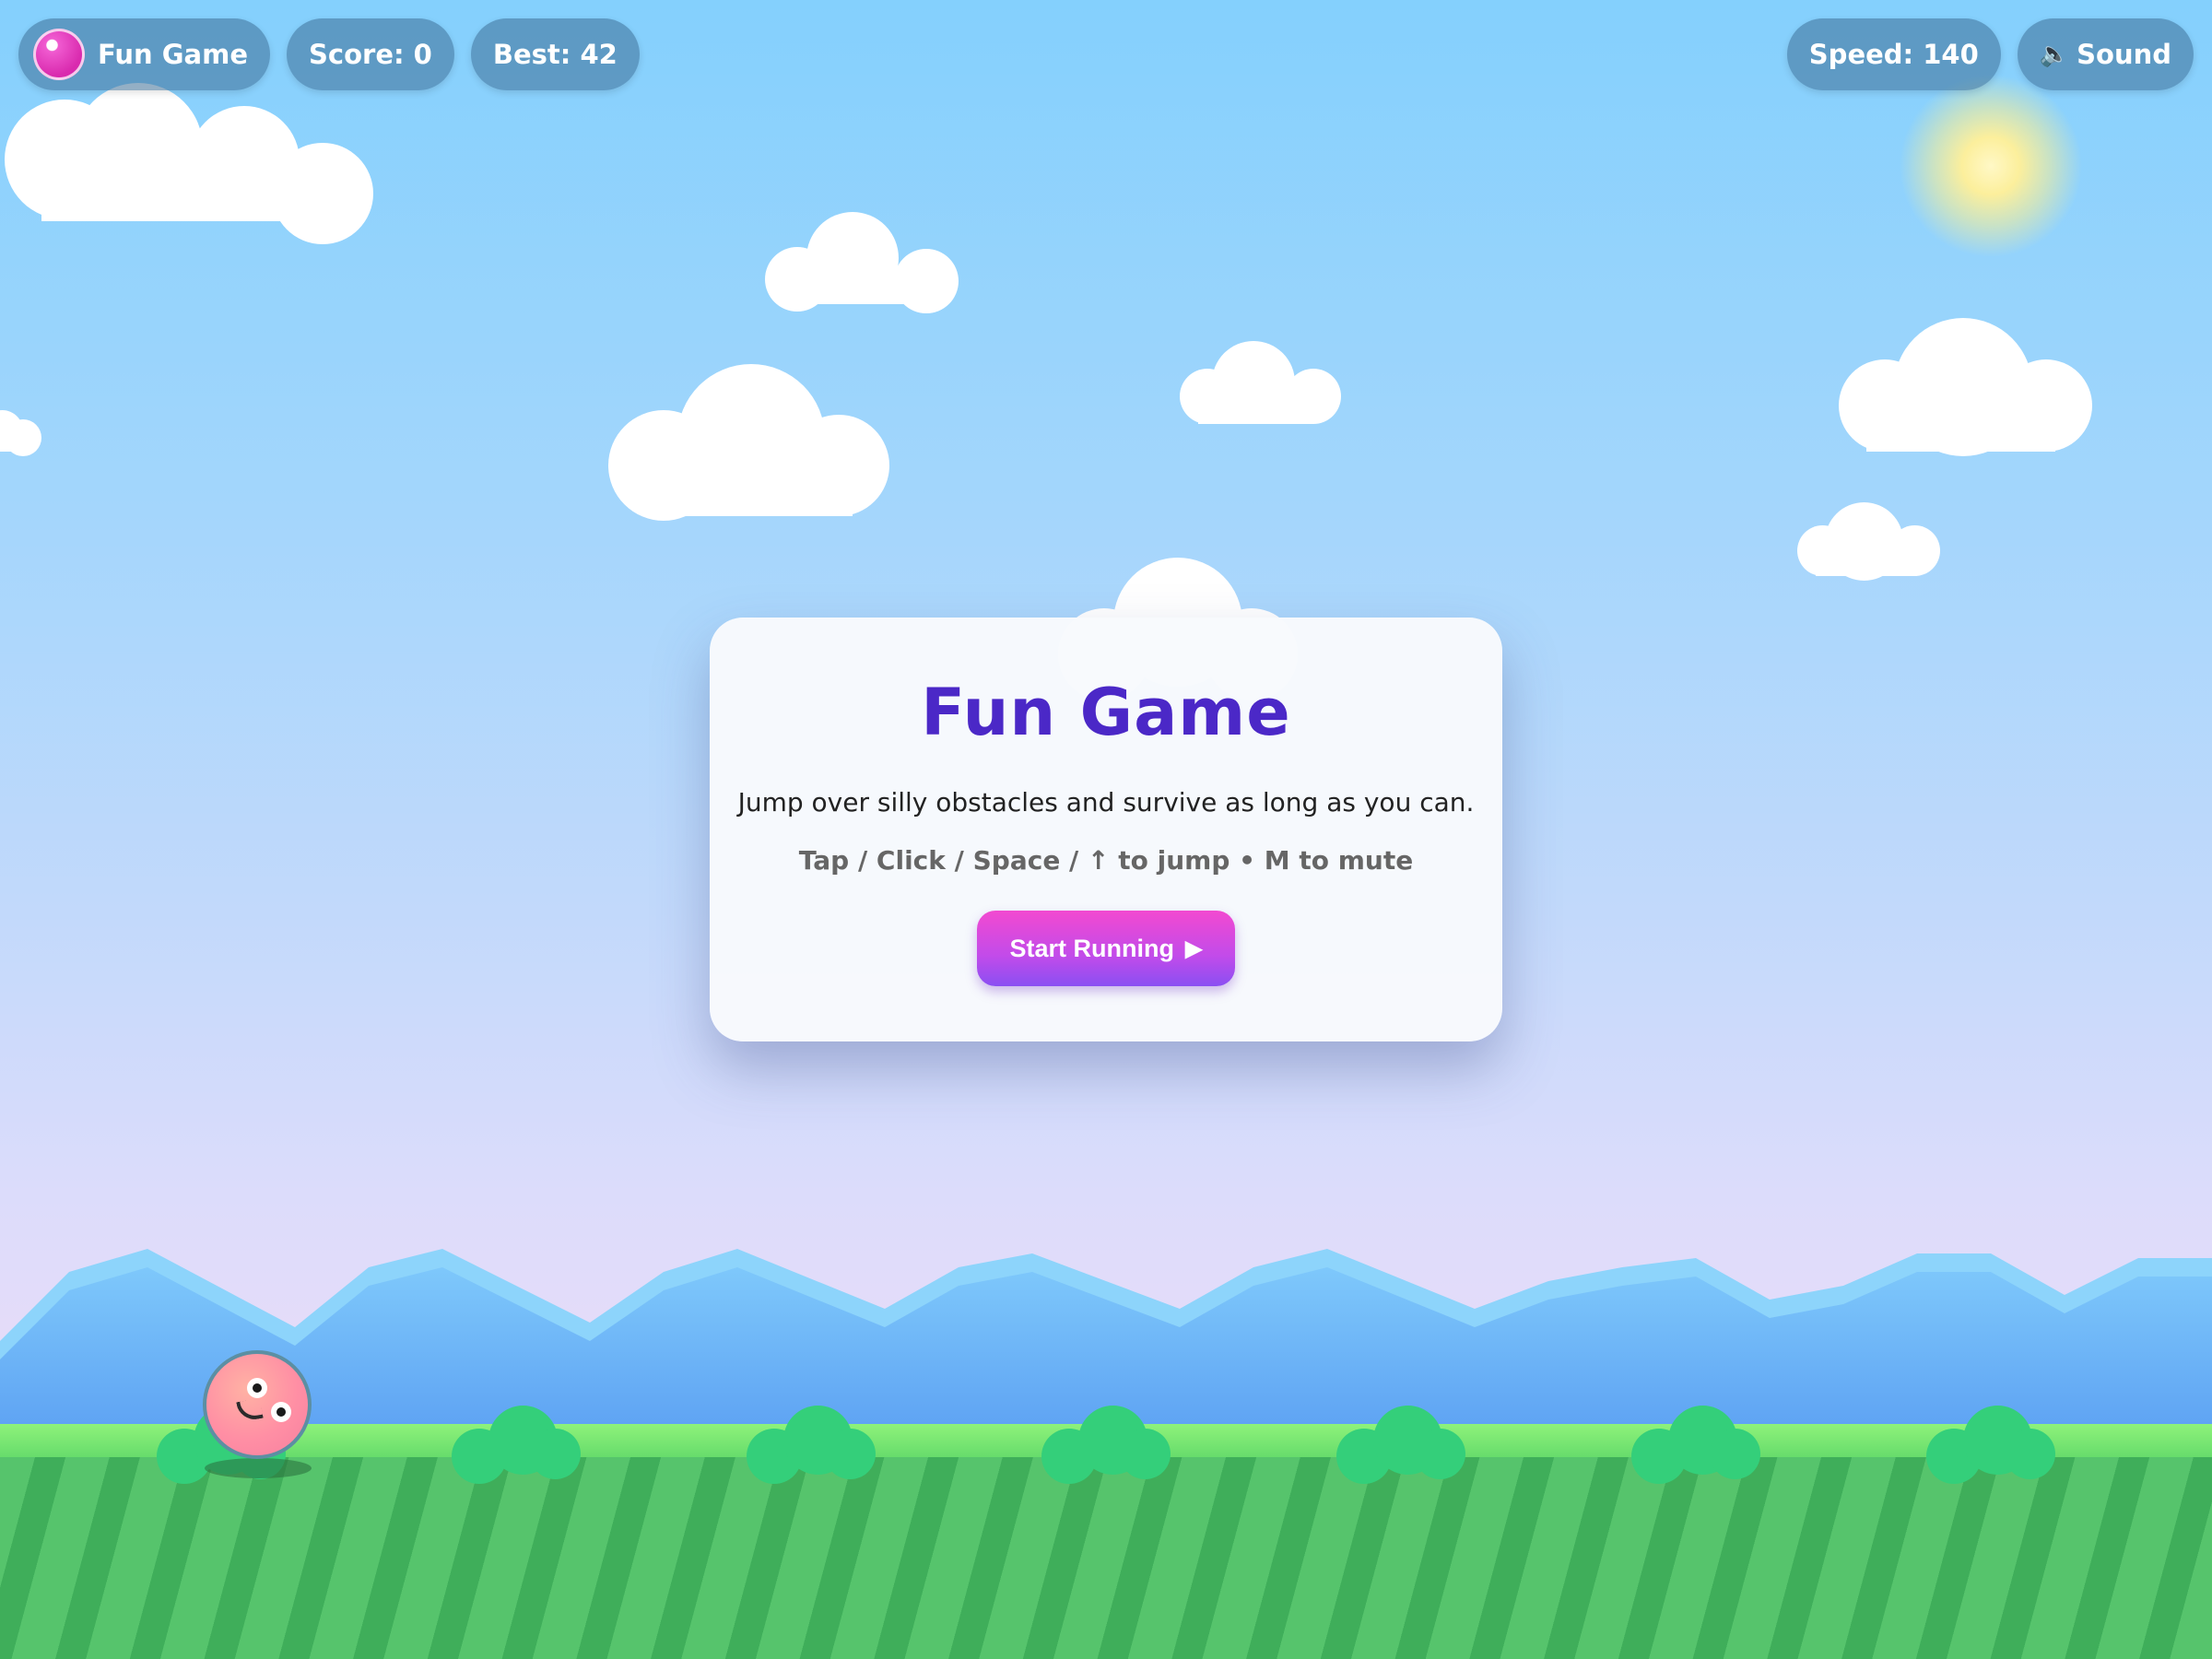  I want to click on start-running-button: Start Running ▶, so click(1106, 948).